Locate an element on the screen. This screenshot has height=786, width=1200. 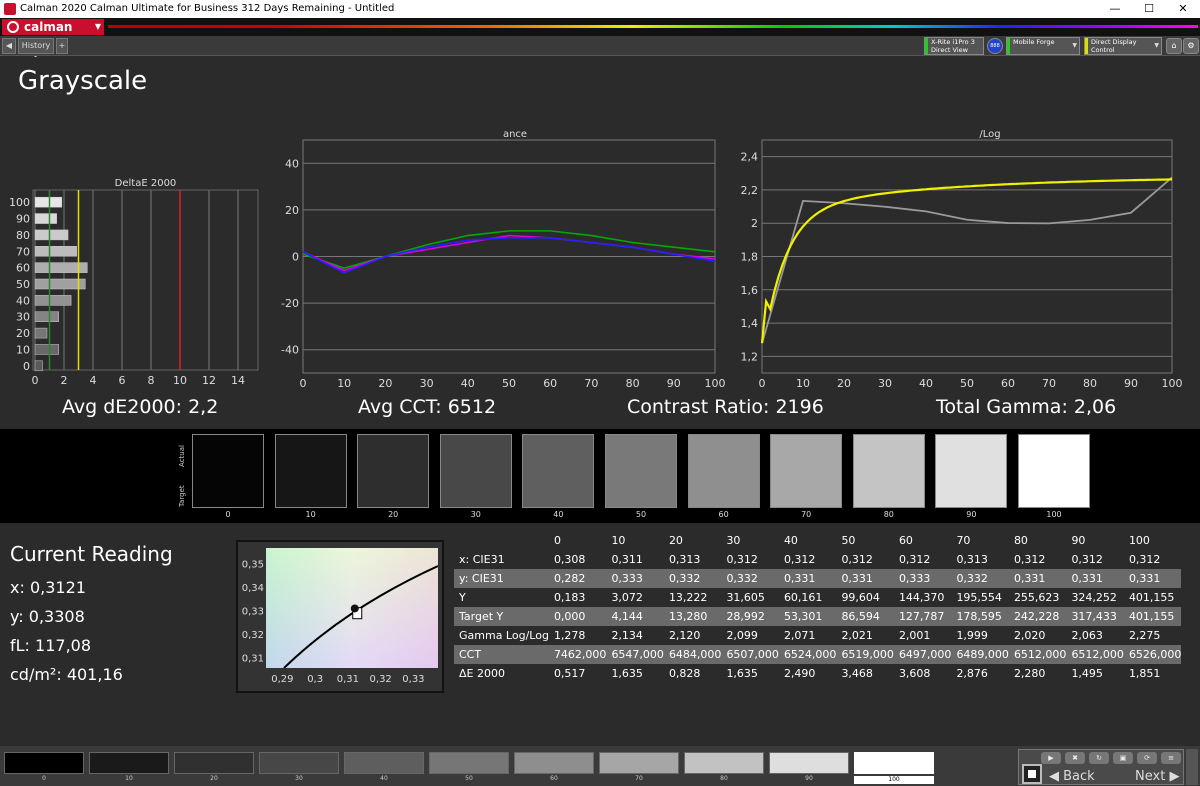
patch-label: 60 is located at coordinates (723, 514).